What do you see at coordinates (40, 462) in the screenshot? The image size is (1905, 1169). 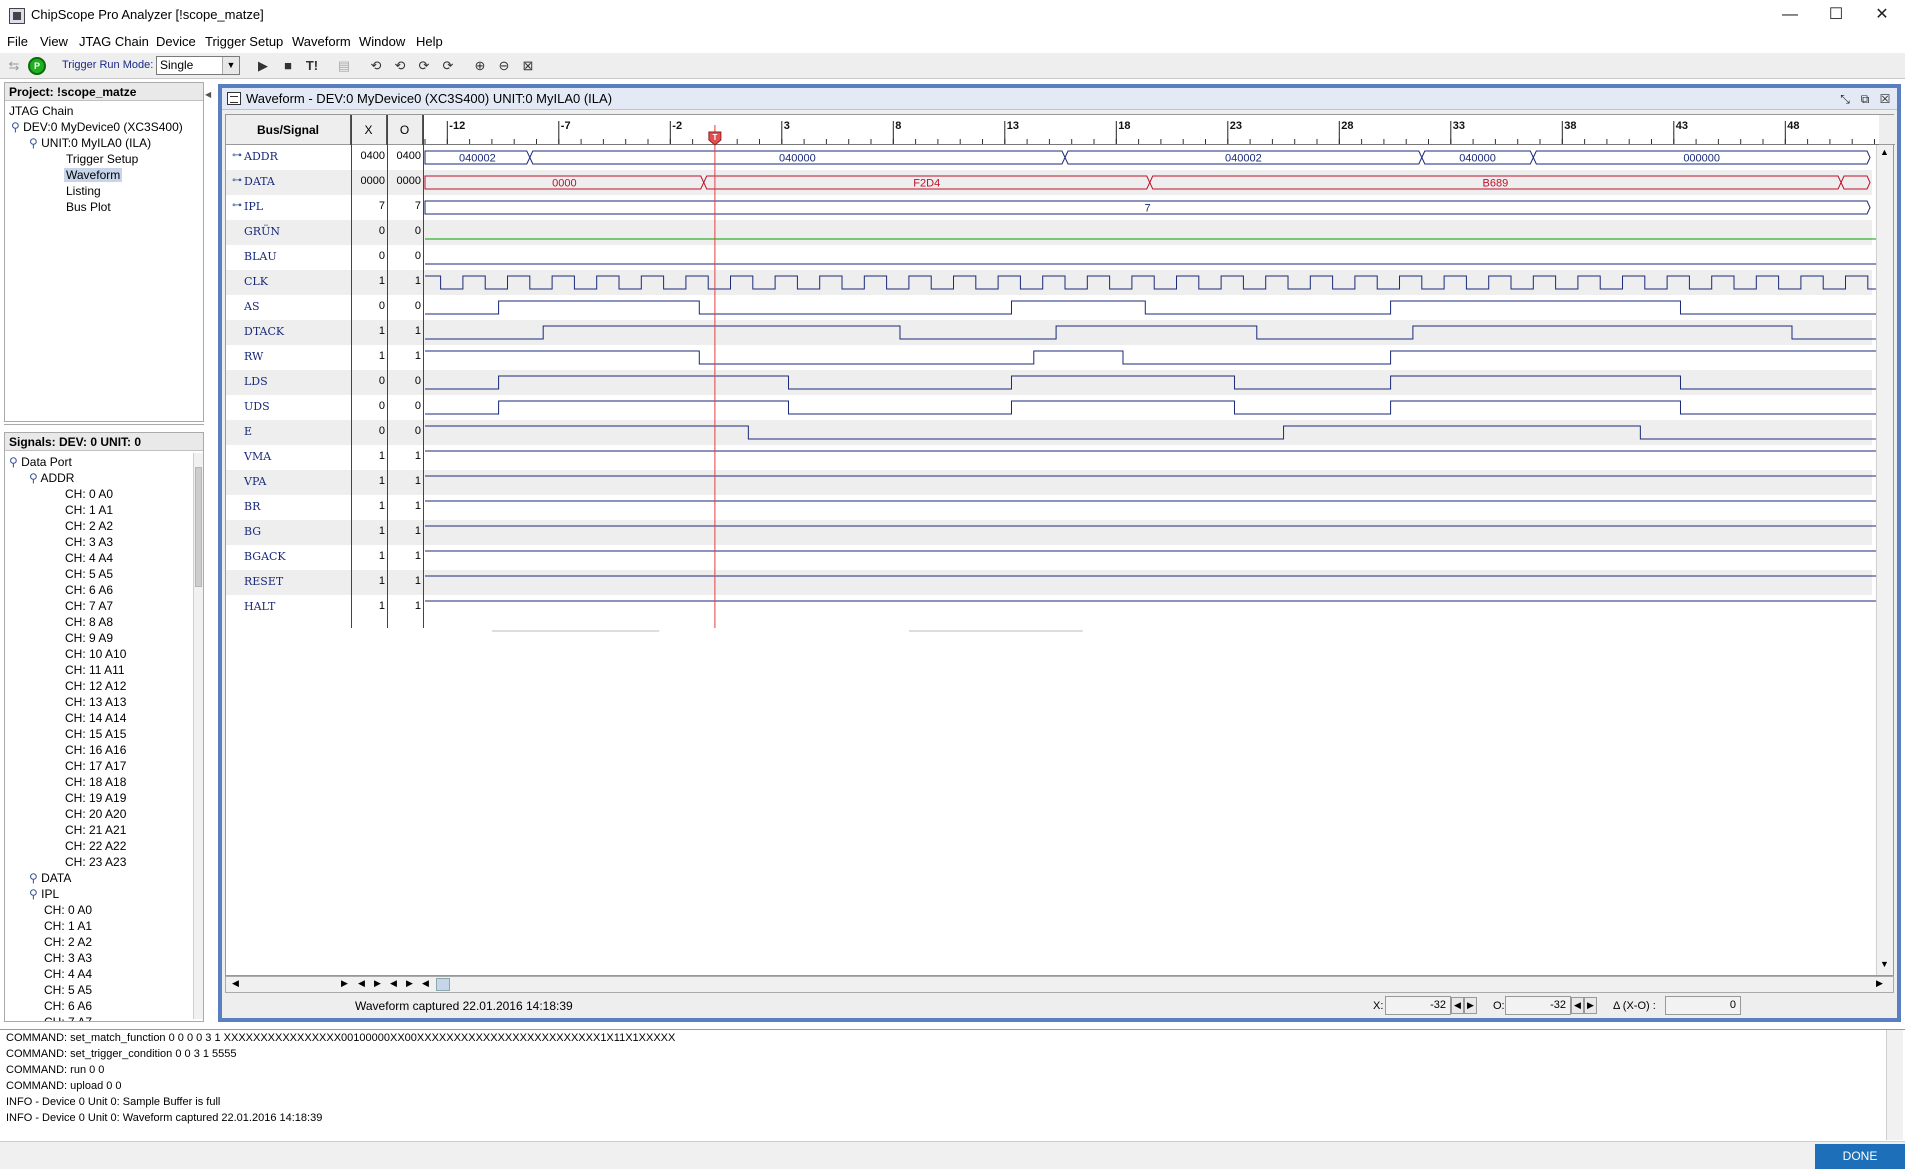 I see `tree-data-port: ⚲ Data Port` at bounding box center [40, 462].